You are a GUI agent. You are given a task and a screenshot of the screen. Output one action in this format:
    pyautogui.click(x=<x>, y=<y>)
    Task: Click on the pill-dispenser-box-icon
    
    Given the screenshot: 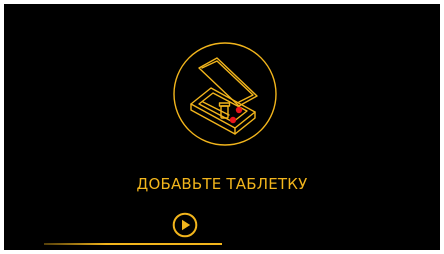 What is the action you would take?
    pyautogui.click(x=225, y=94)
    